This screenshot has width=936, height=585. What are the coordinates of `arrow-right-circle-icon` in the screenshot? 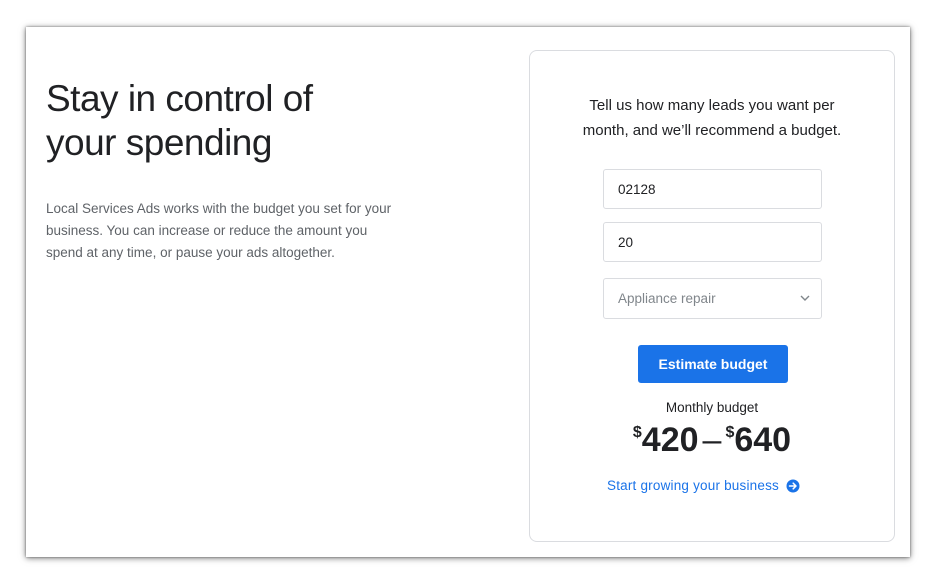 It's located at (793, 485).